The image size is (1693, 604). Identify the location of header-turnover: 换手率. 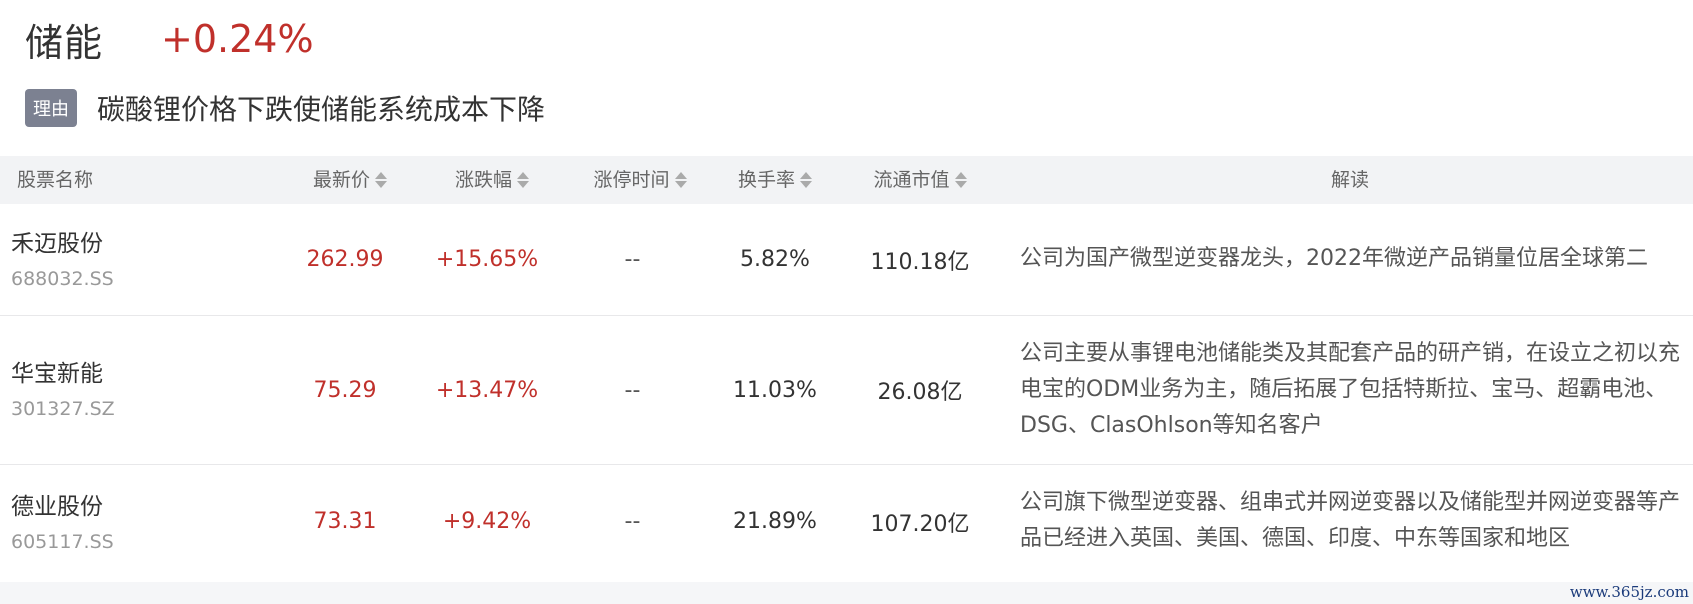
(775, 180).